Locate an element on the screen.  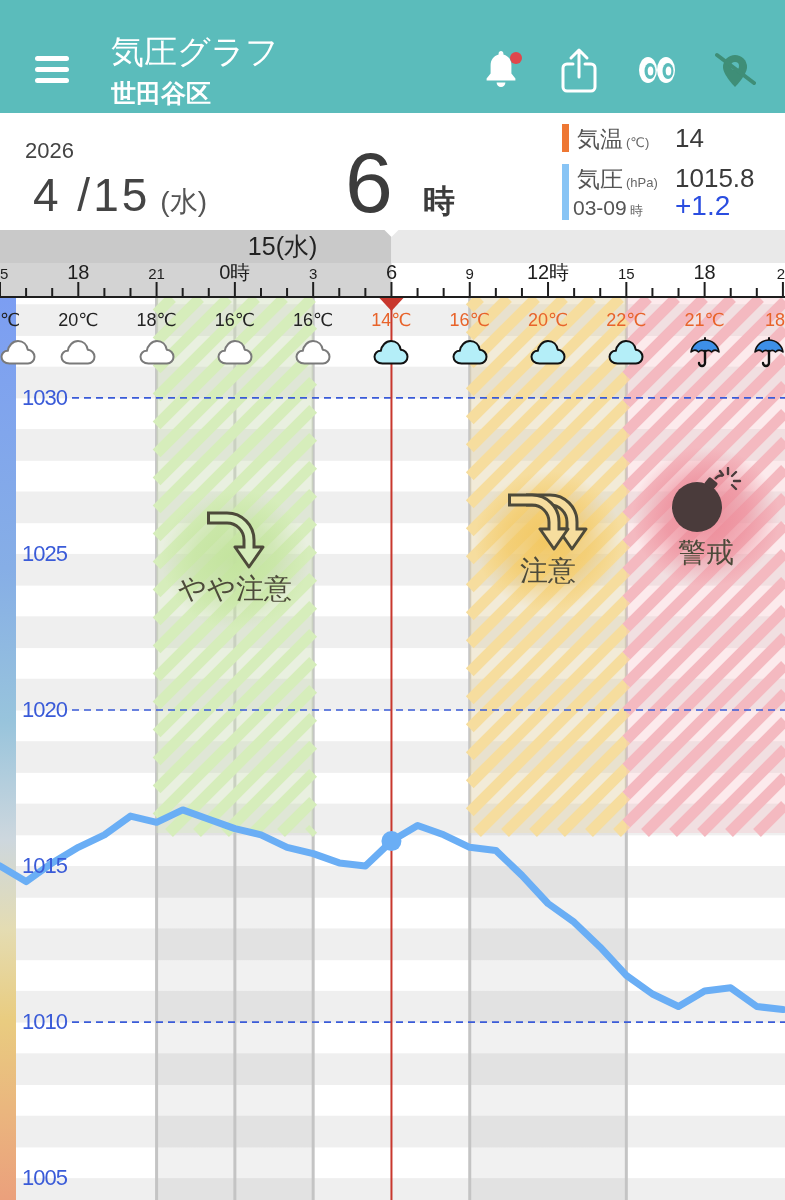
app-title: 気圧グラフ is located at coordinates (195, 51).